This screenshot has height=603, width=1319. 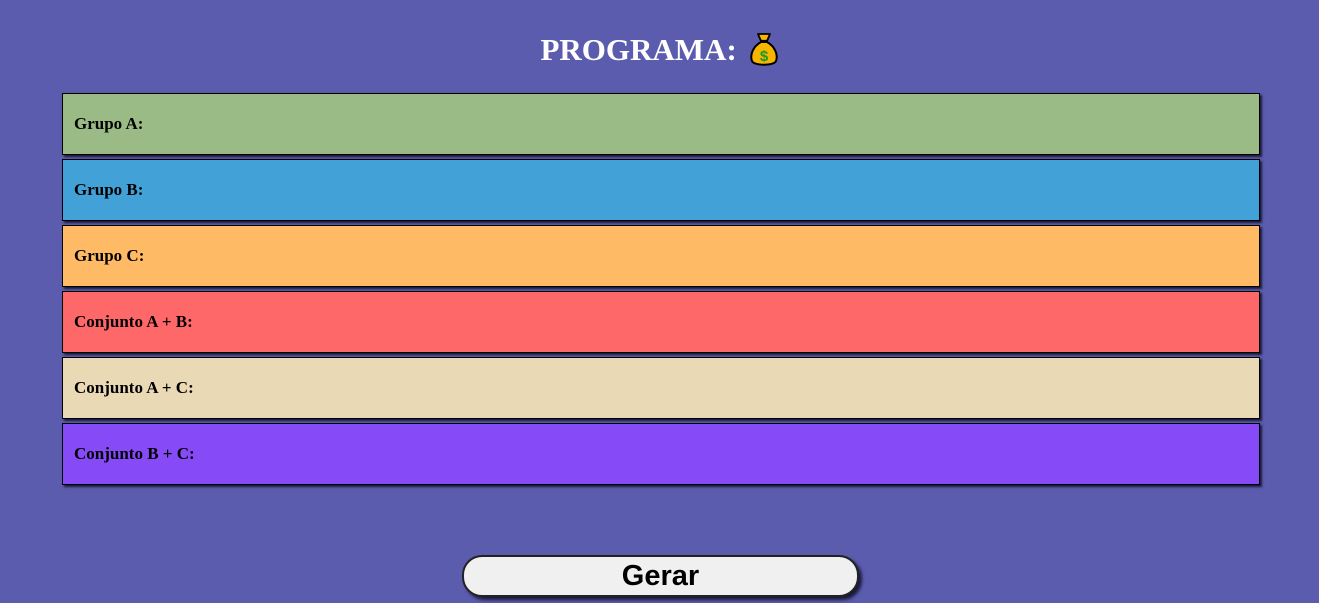 What do you see at coordinates (638, 49) in the screenshot?
I see `page-title-text: PROGRAMA:` at bounding box center [638, 49].